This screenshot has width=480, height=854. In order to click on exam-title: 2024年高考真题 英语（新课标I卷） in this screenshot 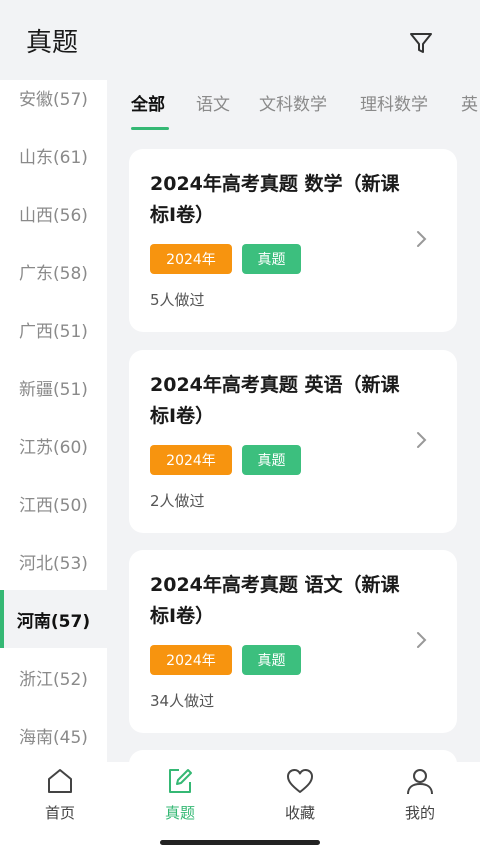, I will do `click(275, 400)`.